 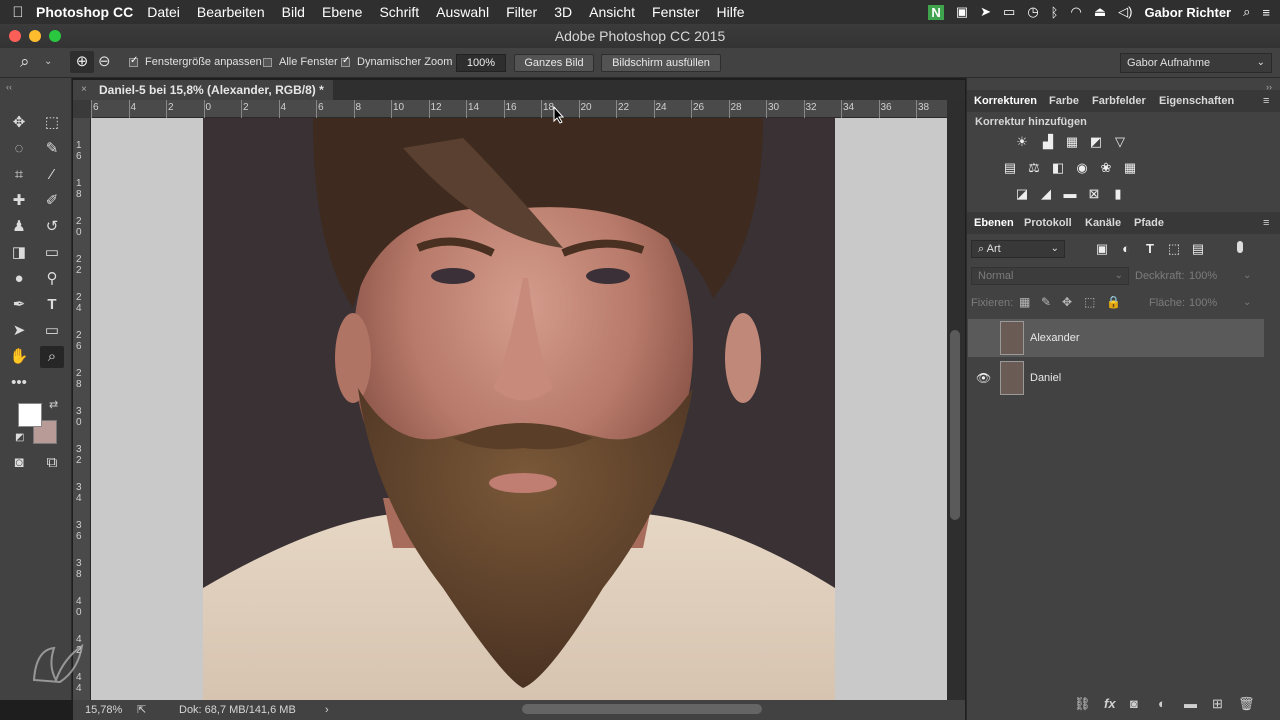 What do you see at coordinates (1072, 142) in the screenshot?
I see `curves-icon: ▦` at bounding box center [1072, 142].